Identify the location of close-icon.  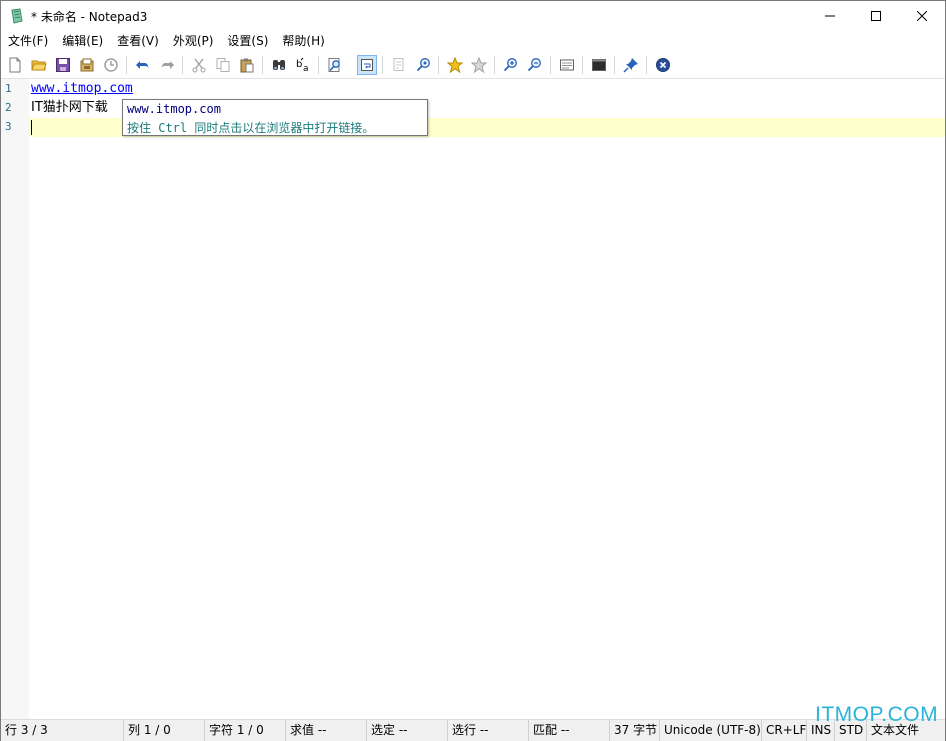
(663, 65).